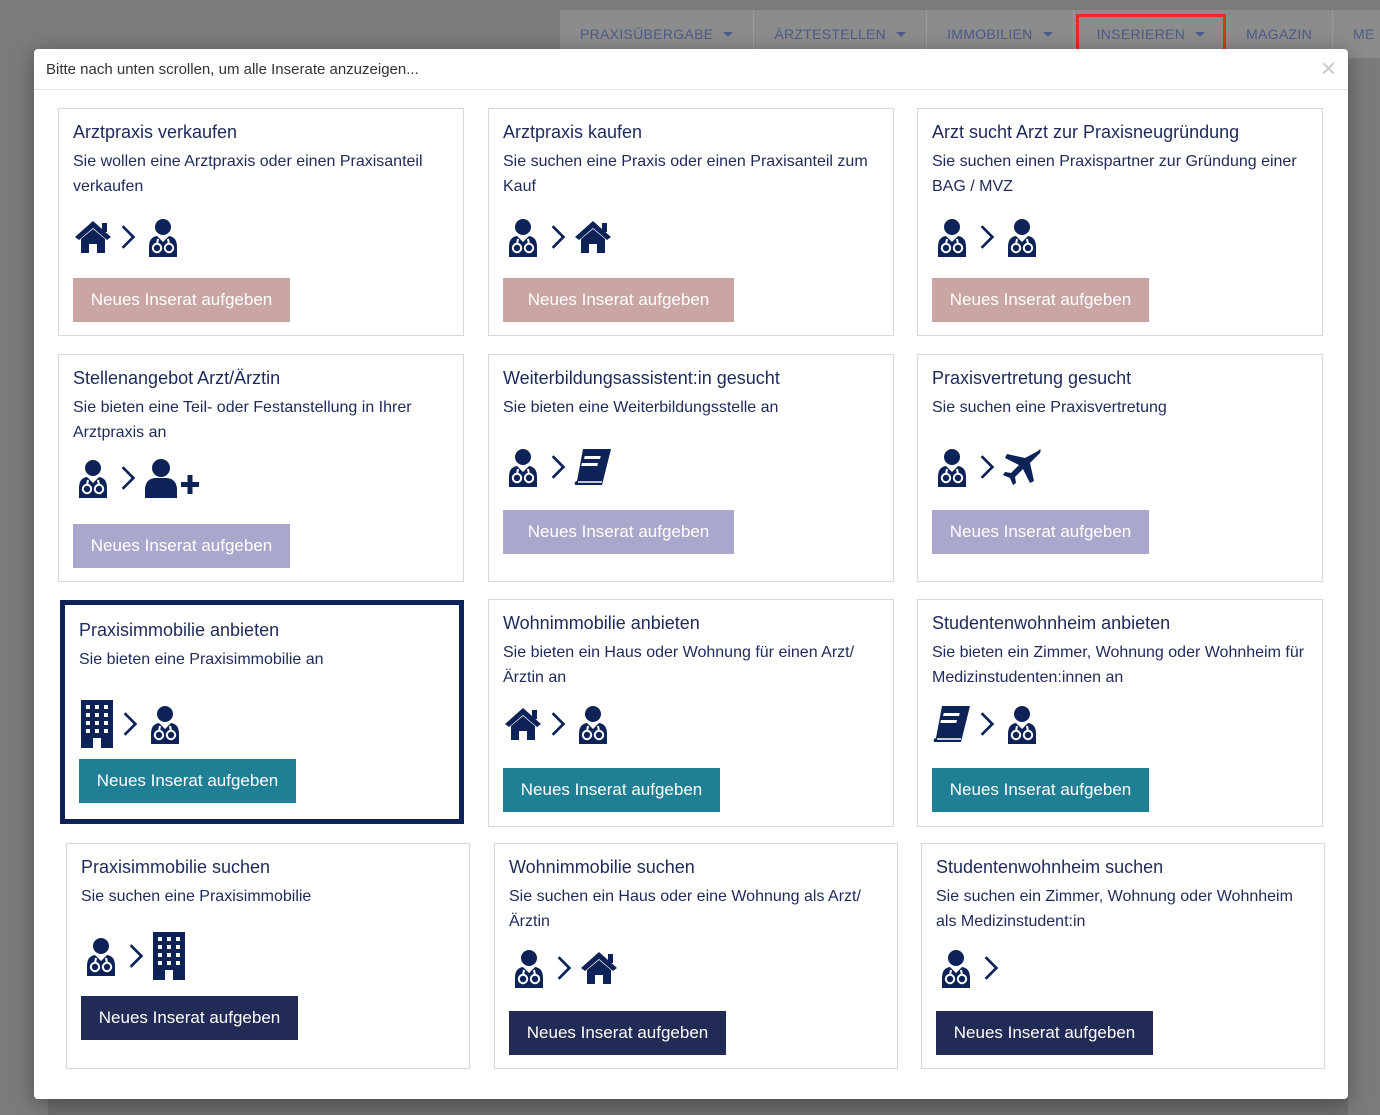  What do you see at coordinates (155, 132) in the screenshot?
I see `card-title: Arztpraxis verkaufen` at bounding box center [155, 132].